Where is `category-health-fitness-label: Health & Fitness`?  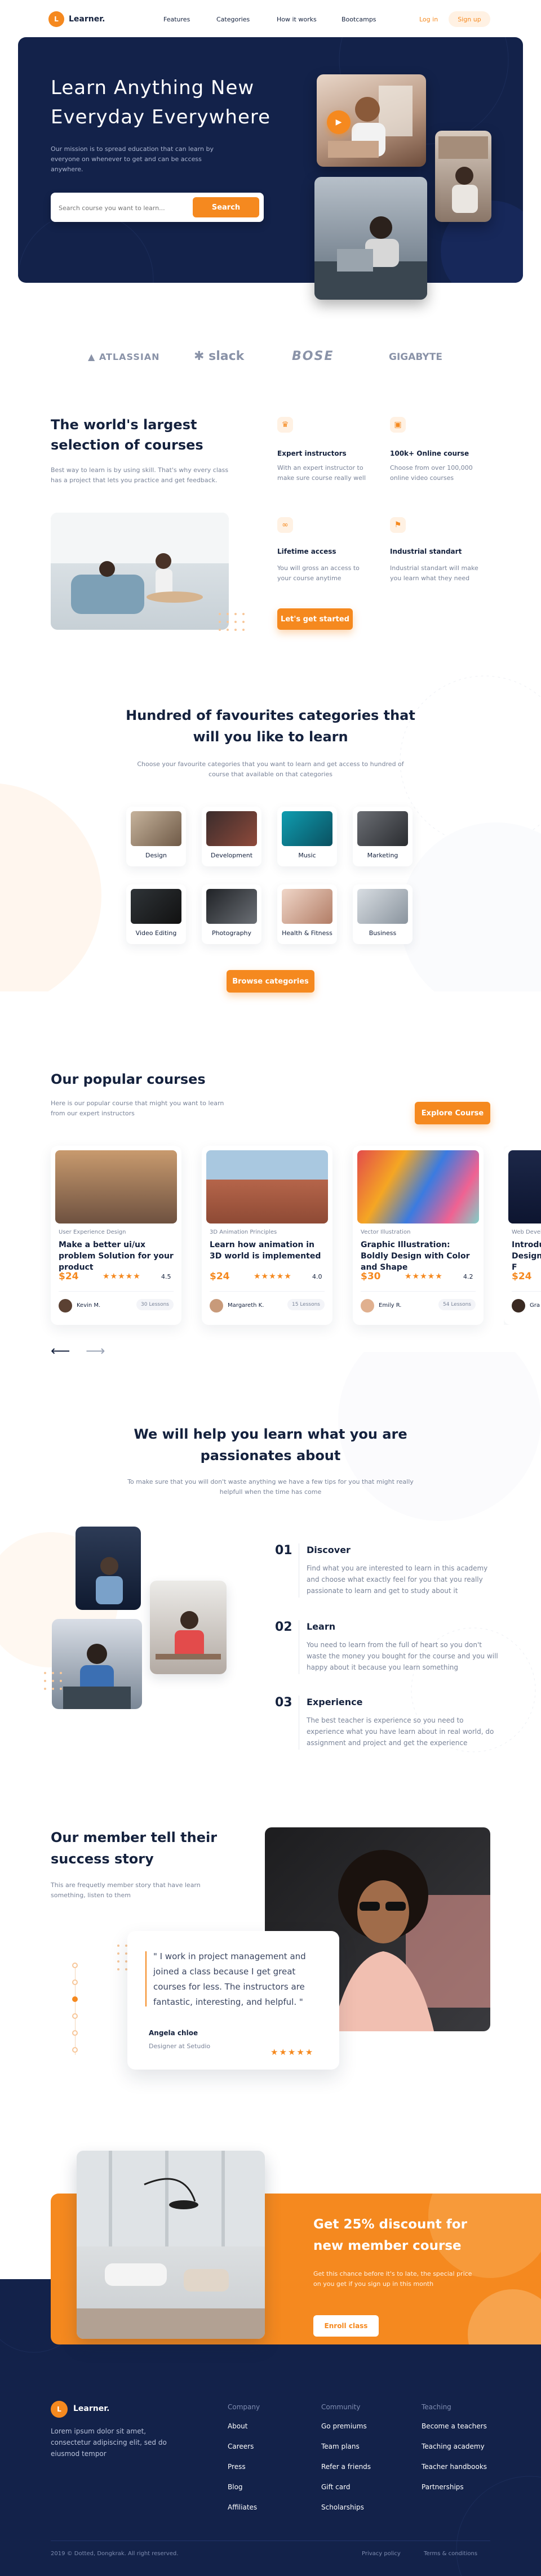 category-health-fitness-label: Health & Fitness is located at coordinates (307, 933).